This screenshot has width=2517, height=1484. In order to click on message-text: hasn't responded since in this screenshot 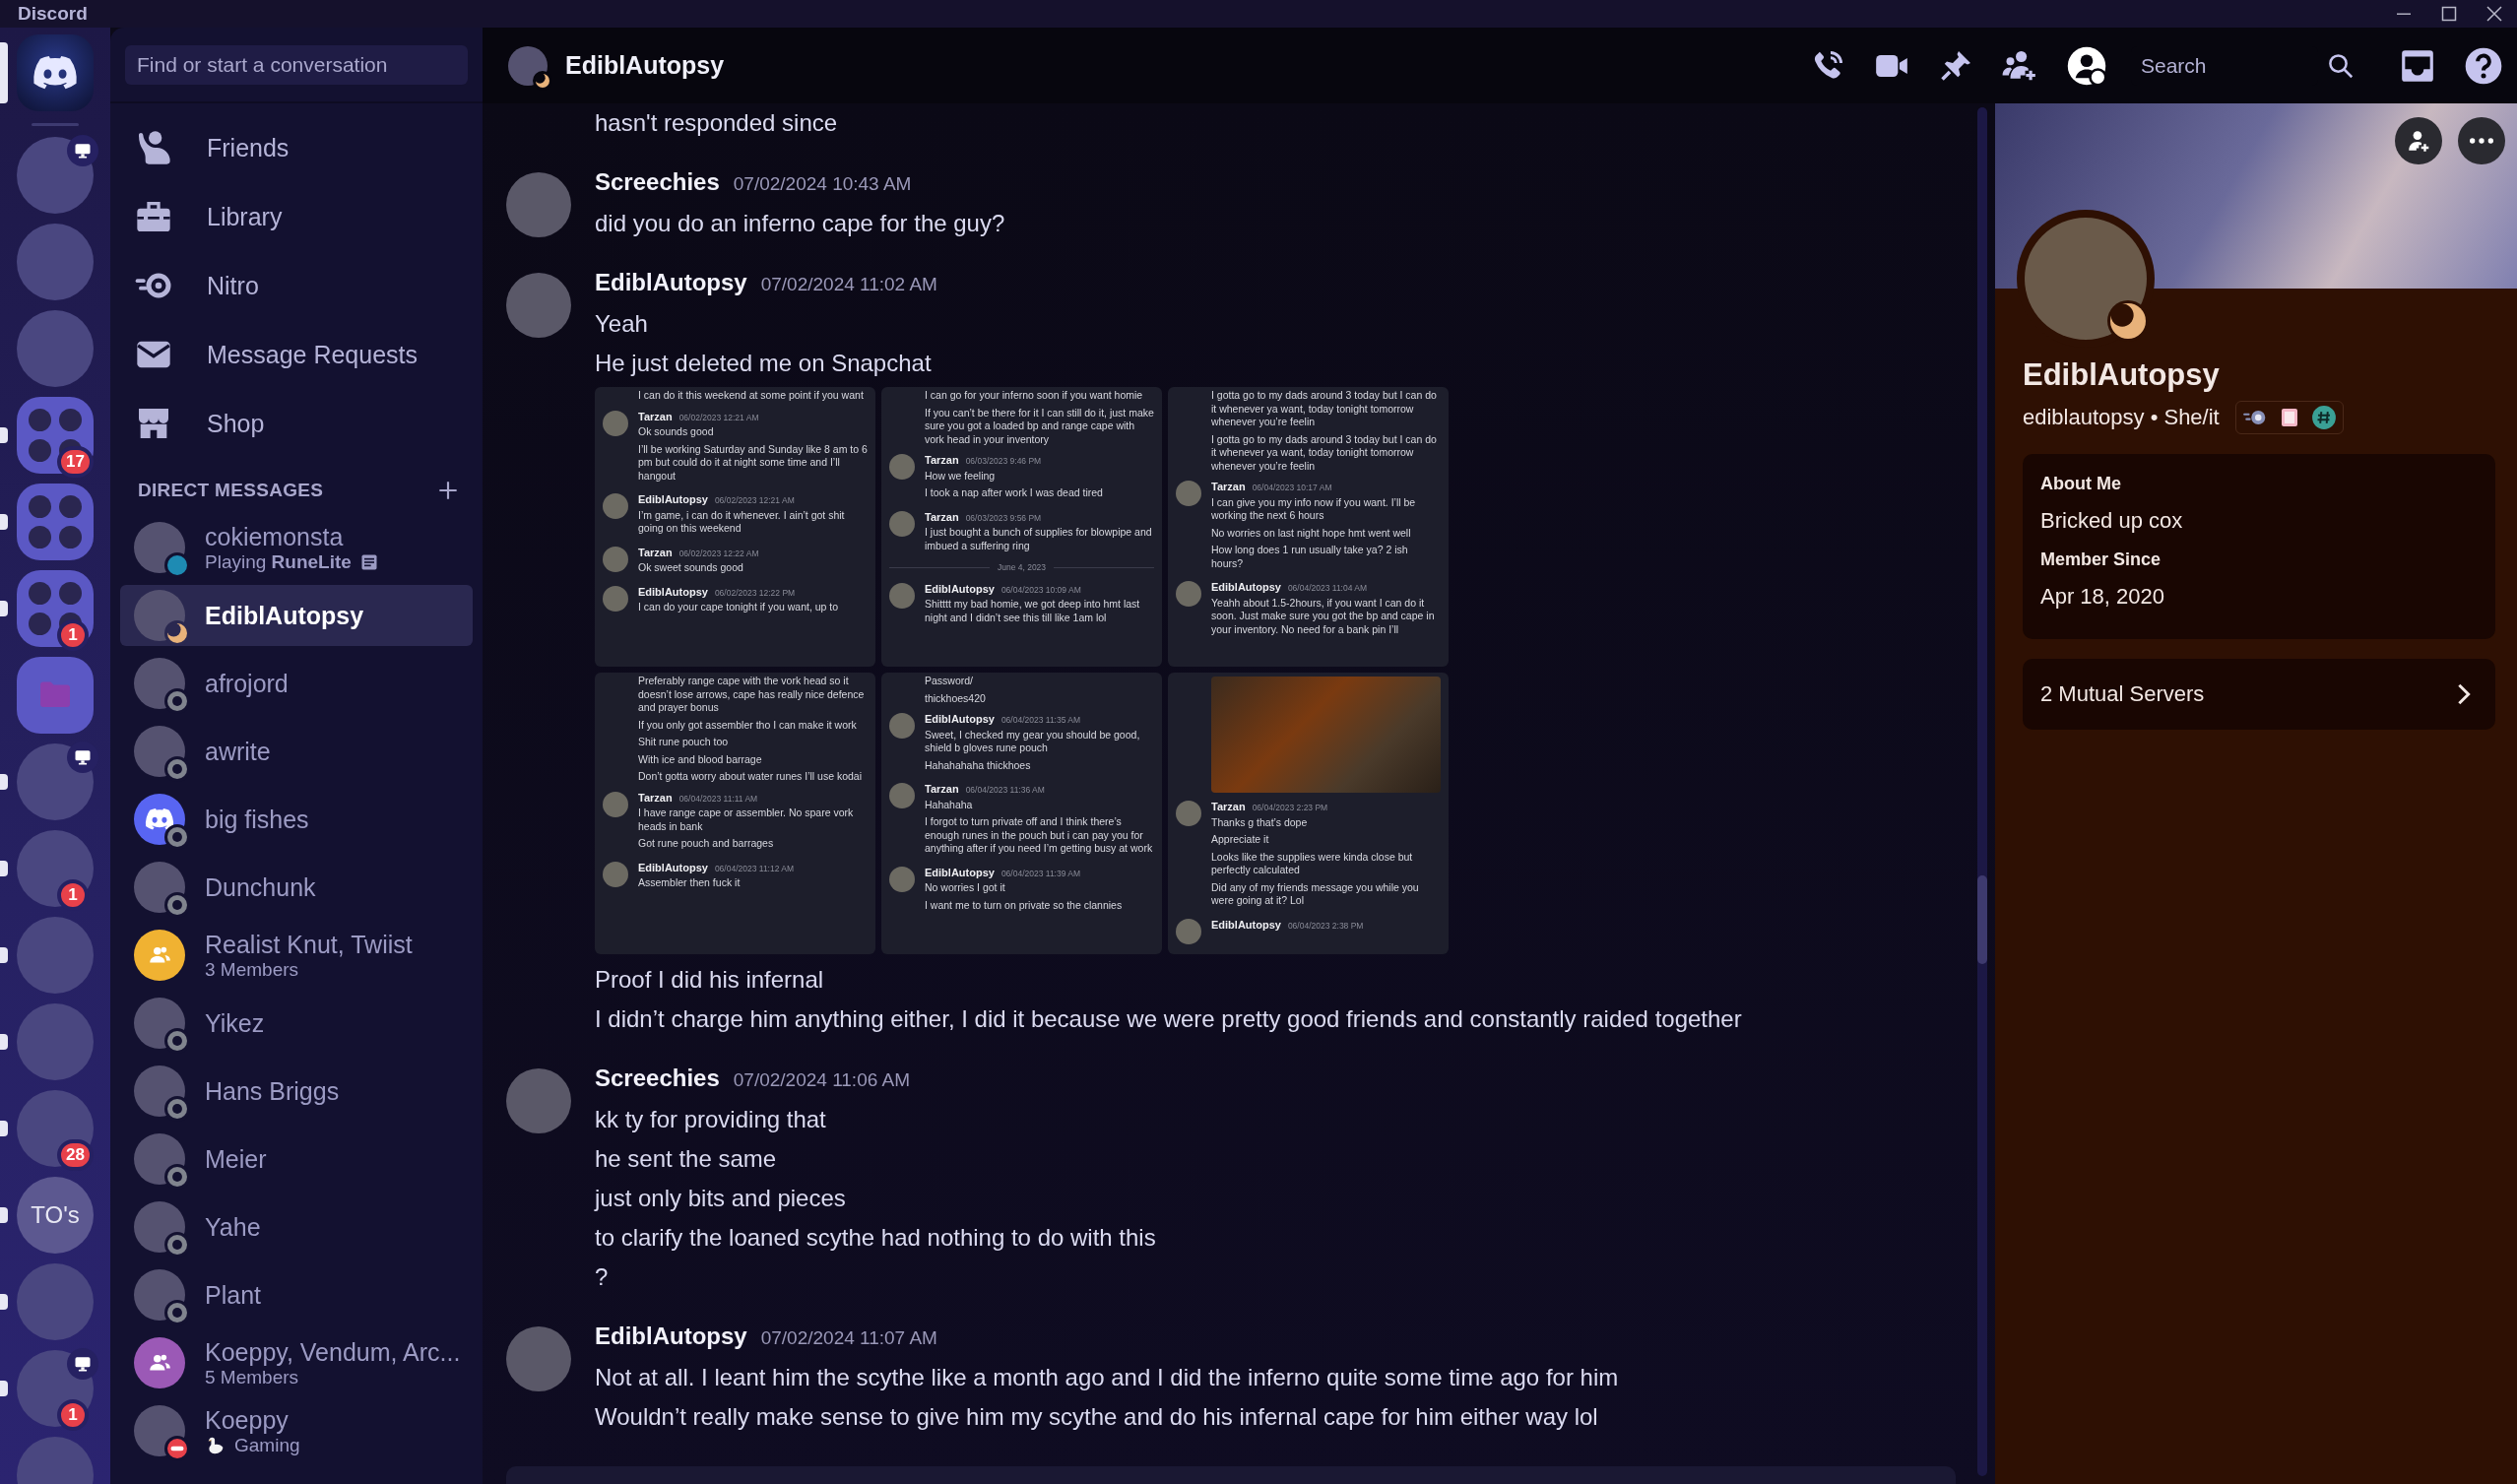, I will do `click(717, 123)`.